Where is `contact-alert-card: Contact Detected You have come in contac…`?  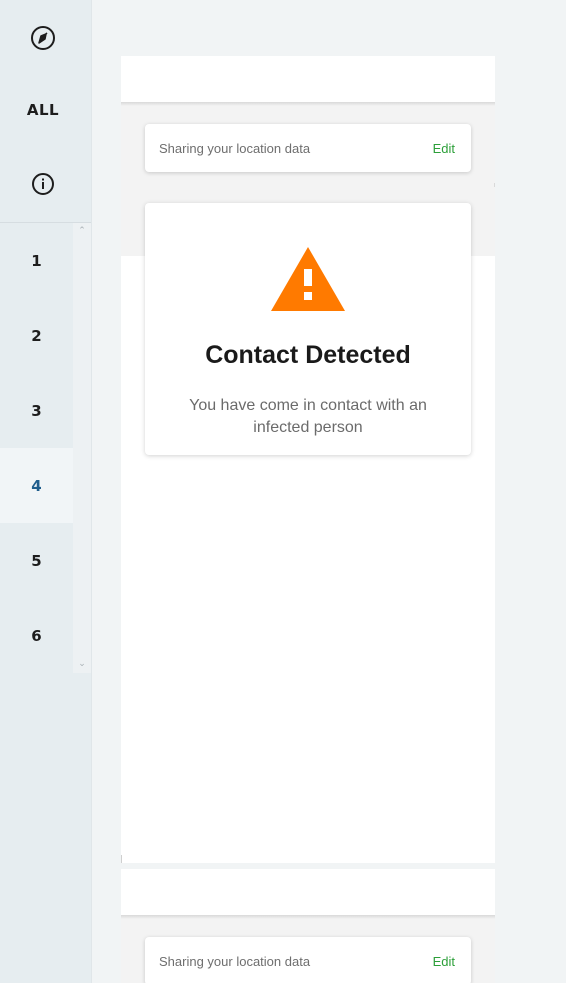
contact-alert-card: Contact Detected You have come in contac… is located at coordinates (308, 329).